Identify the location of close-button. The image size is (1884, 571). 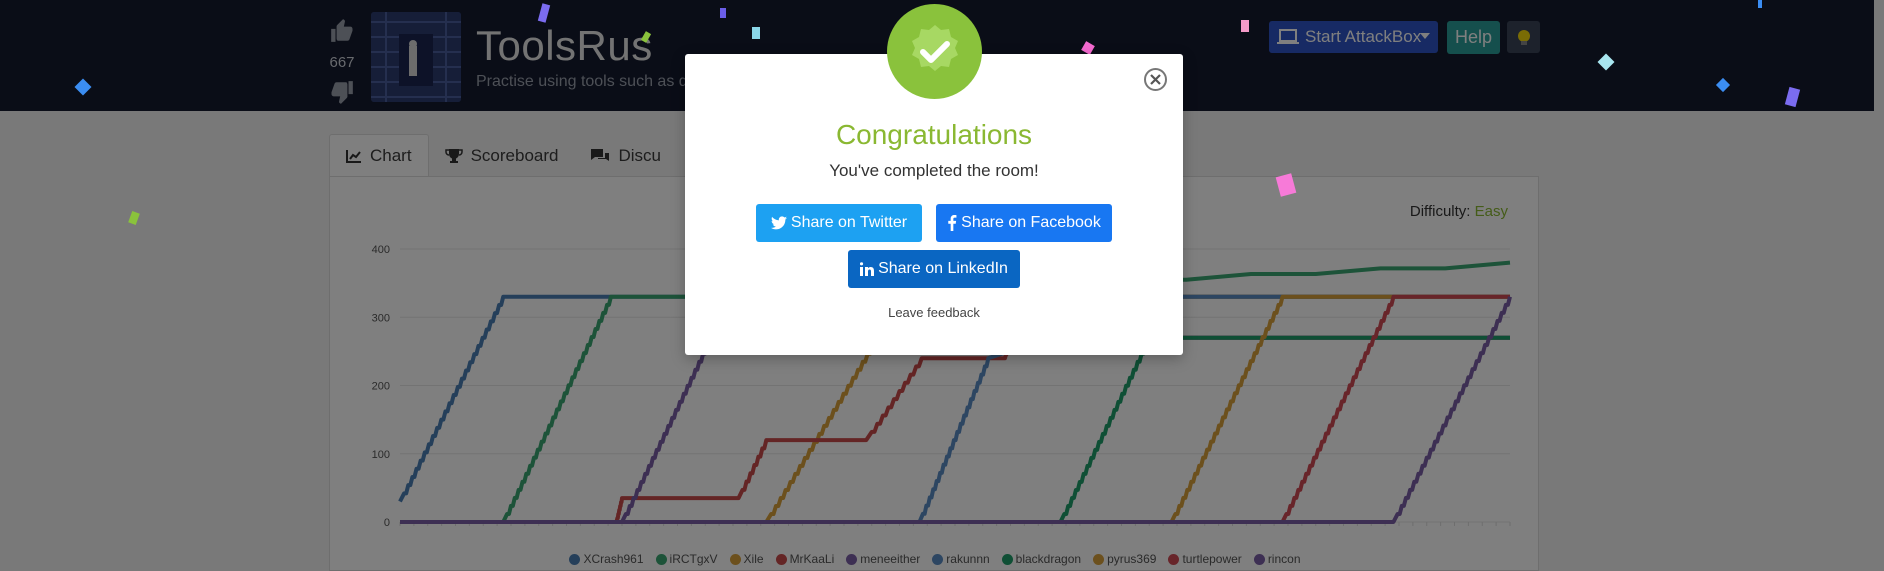
(1155, 79).